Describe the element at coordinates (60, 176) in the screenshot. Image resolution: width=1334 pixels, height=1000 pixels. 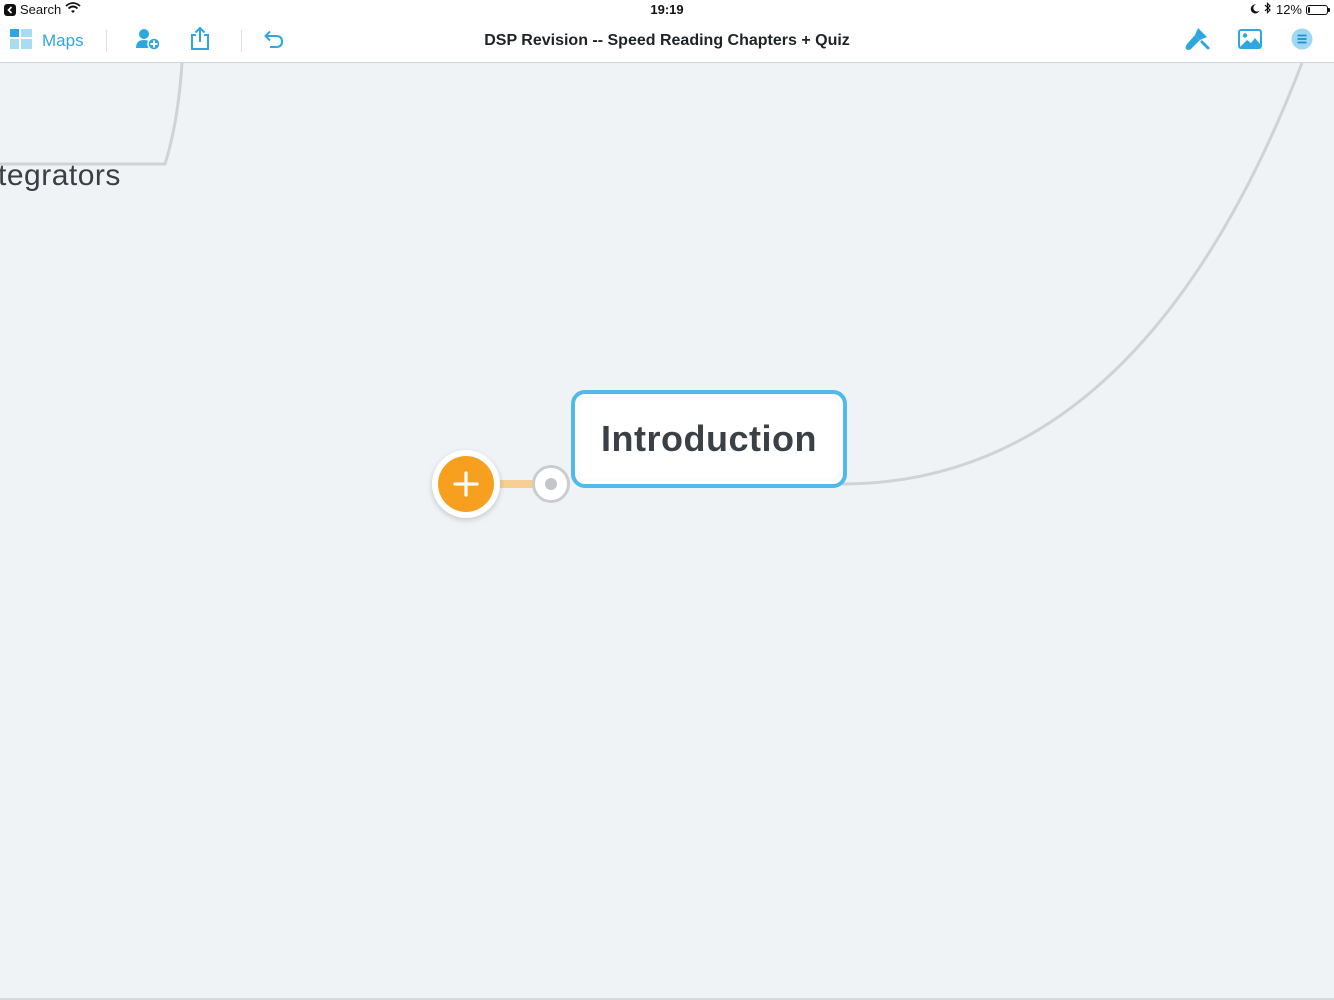
I see `partial-topic-node: tegrators` at that location.